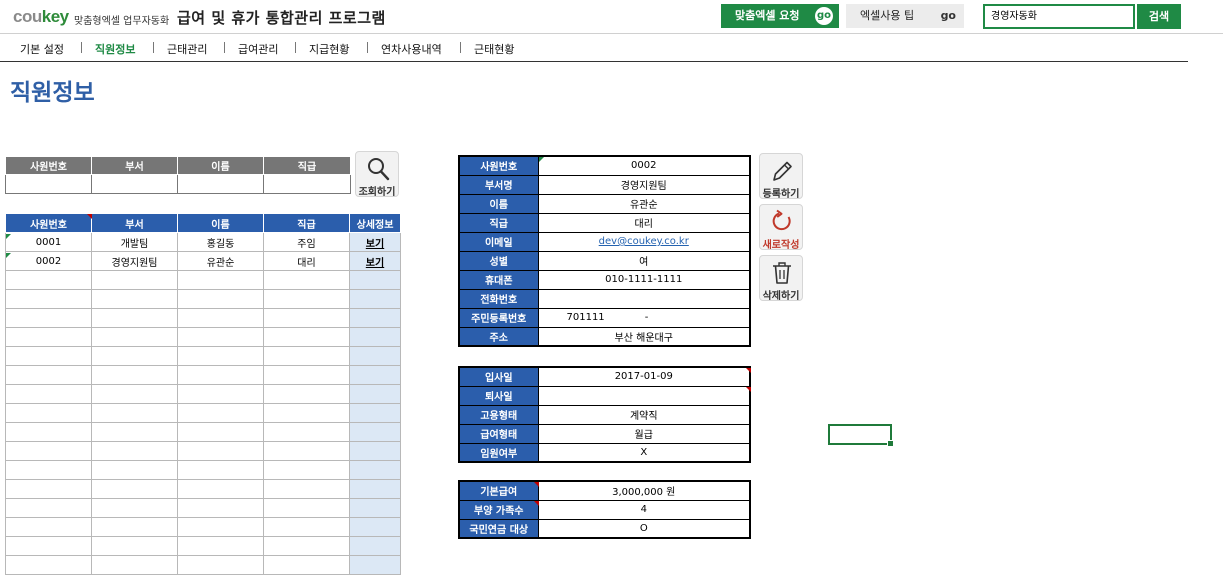 The image size is (1223, 578). I want to click on menu-annual-leave: 연차사용내역, so click(411, 49).